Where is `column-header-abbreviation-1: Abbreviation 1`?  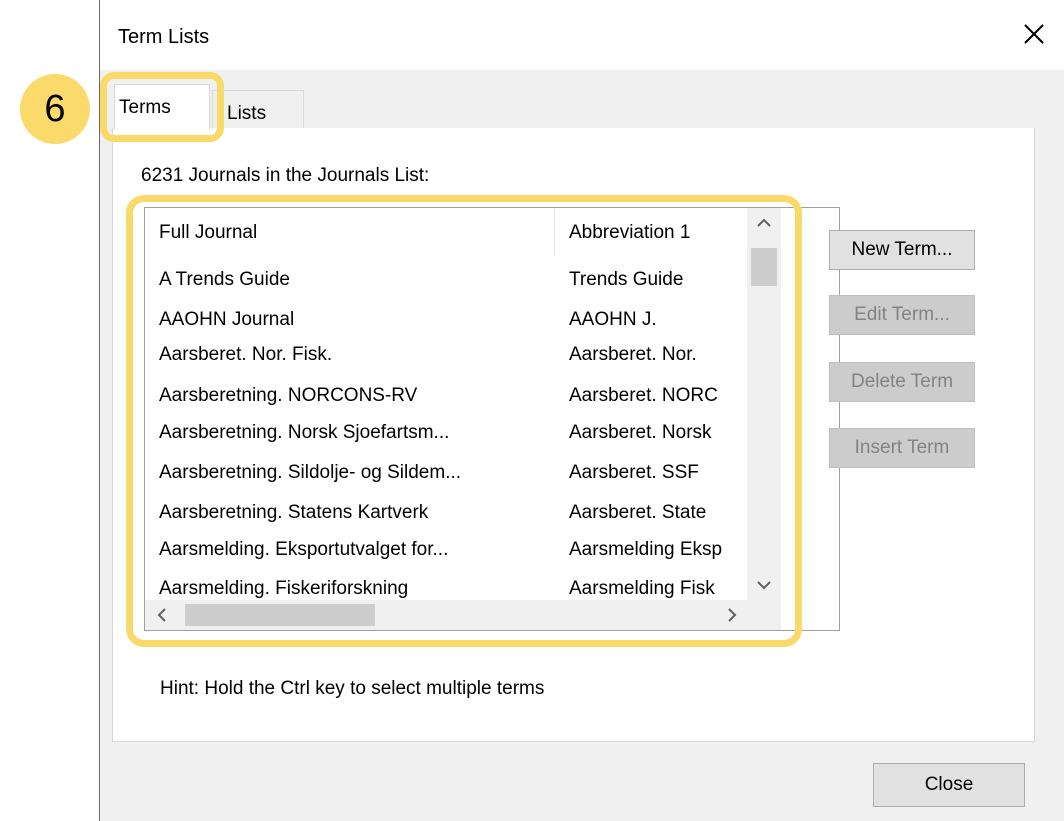 column-header-abbreviation-1: Abbreviation 1 is located at coordinates (651, 232).